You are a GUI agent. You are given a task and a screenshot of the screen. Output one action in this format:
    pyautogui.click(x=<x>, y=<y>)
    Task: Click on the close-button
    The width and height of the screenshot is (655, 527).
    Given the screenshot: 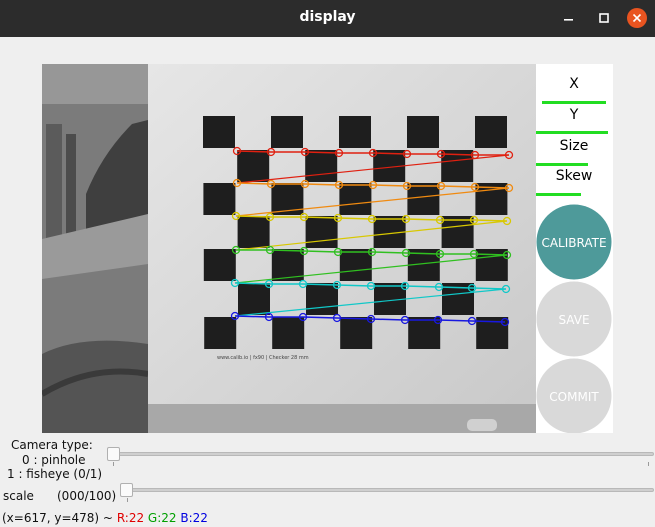 What is the action you would take?
    pyautogui.click(x=637, y=18)
    